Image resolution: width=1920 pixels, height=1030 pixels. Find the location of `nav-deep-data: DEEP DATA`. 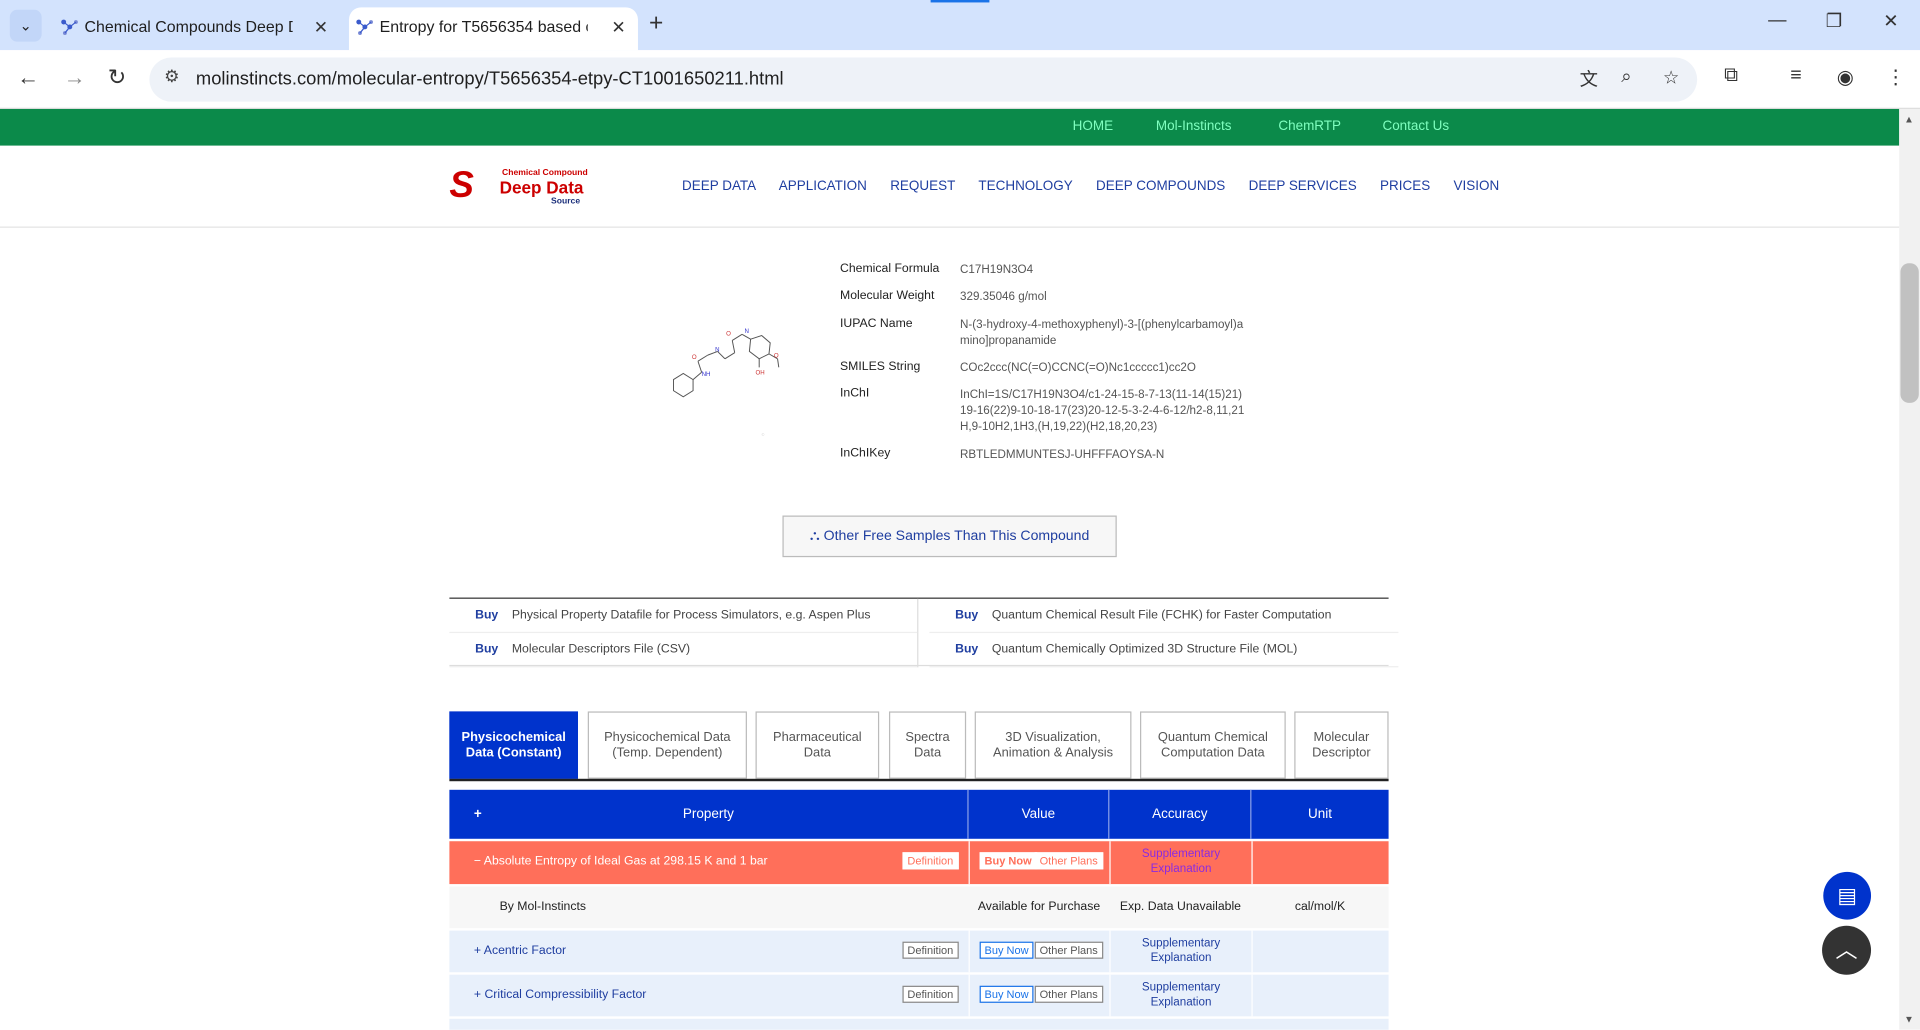

nav-deep-data: DEEP DATA is located at coordinates (719, 186).